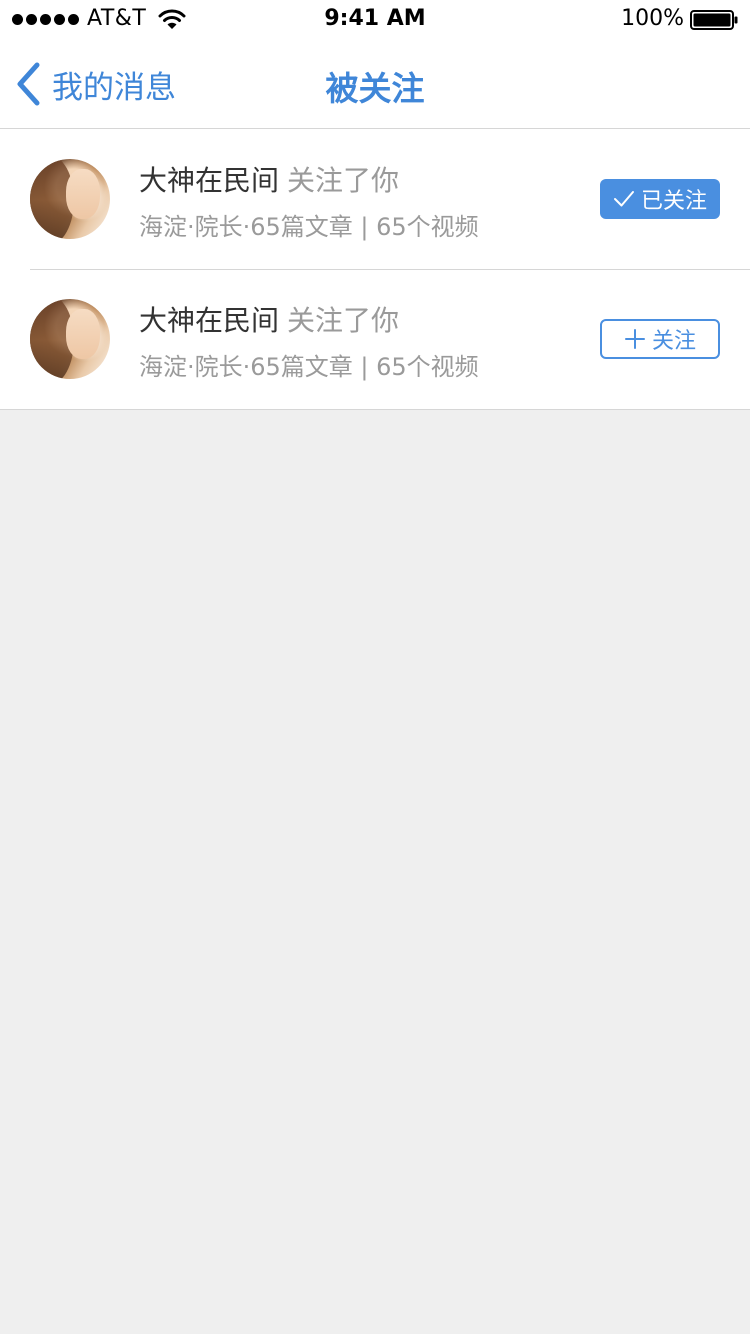 This screenshot has height=1334, width=750. What do you see at coordinates (714, 20) in the screenshot?
I see `battery-icon` at bounding box center [714, 20].